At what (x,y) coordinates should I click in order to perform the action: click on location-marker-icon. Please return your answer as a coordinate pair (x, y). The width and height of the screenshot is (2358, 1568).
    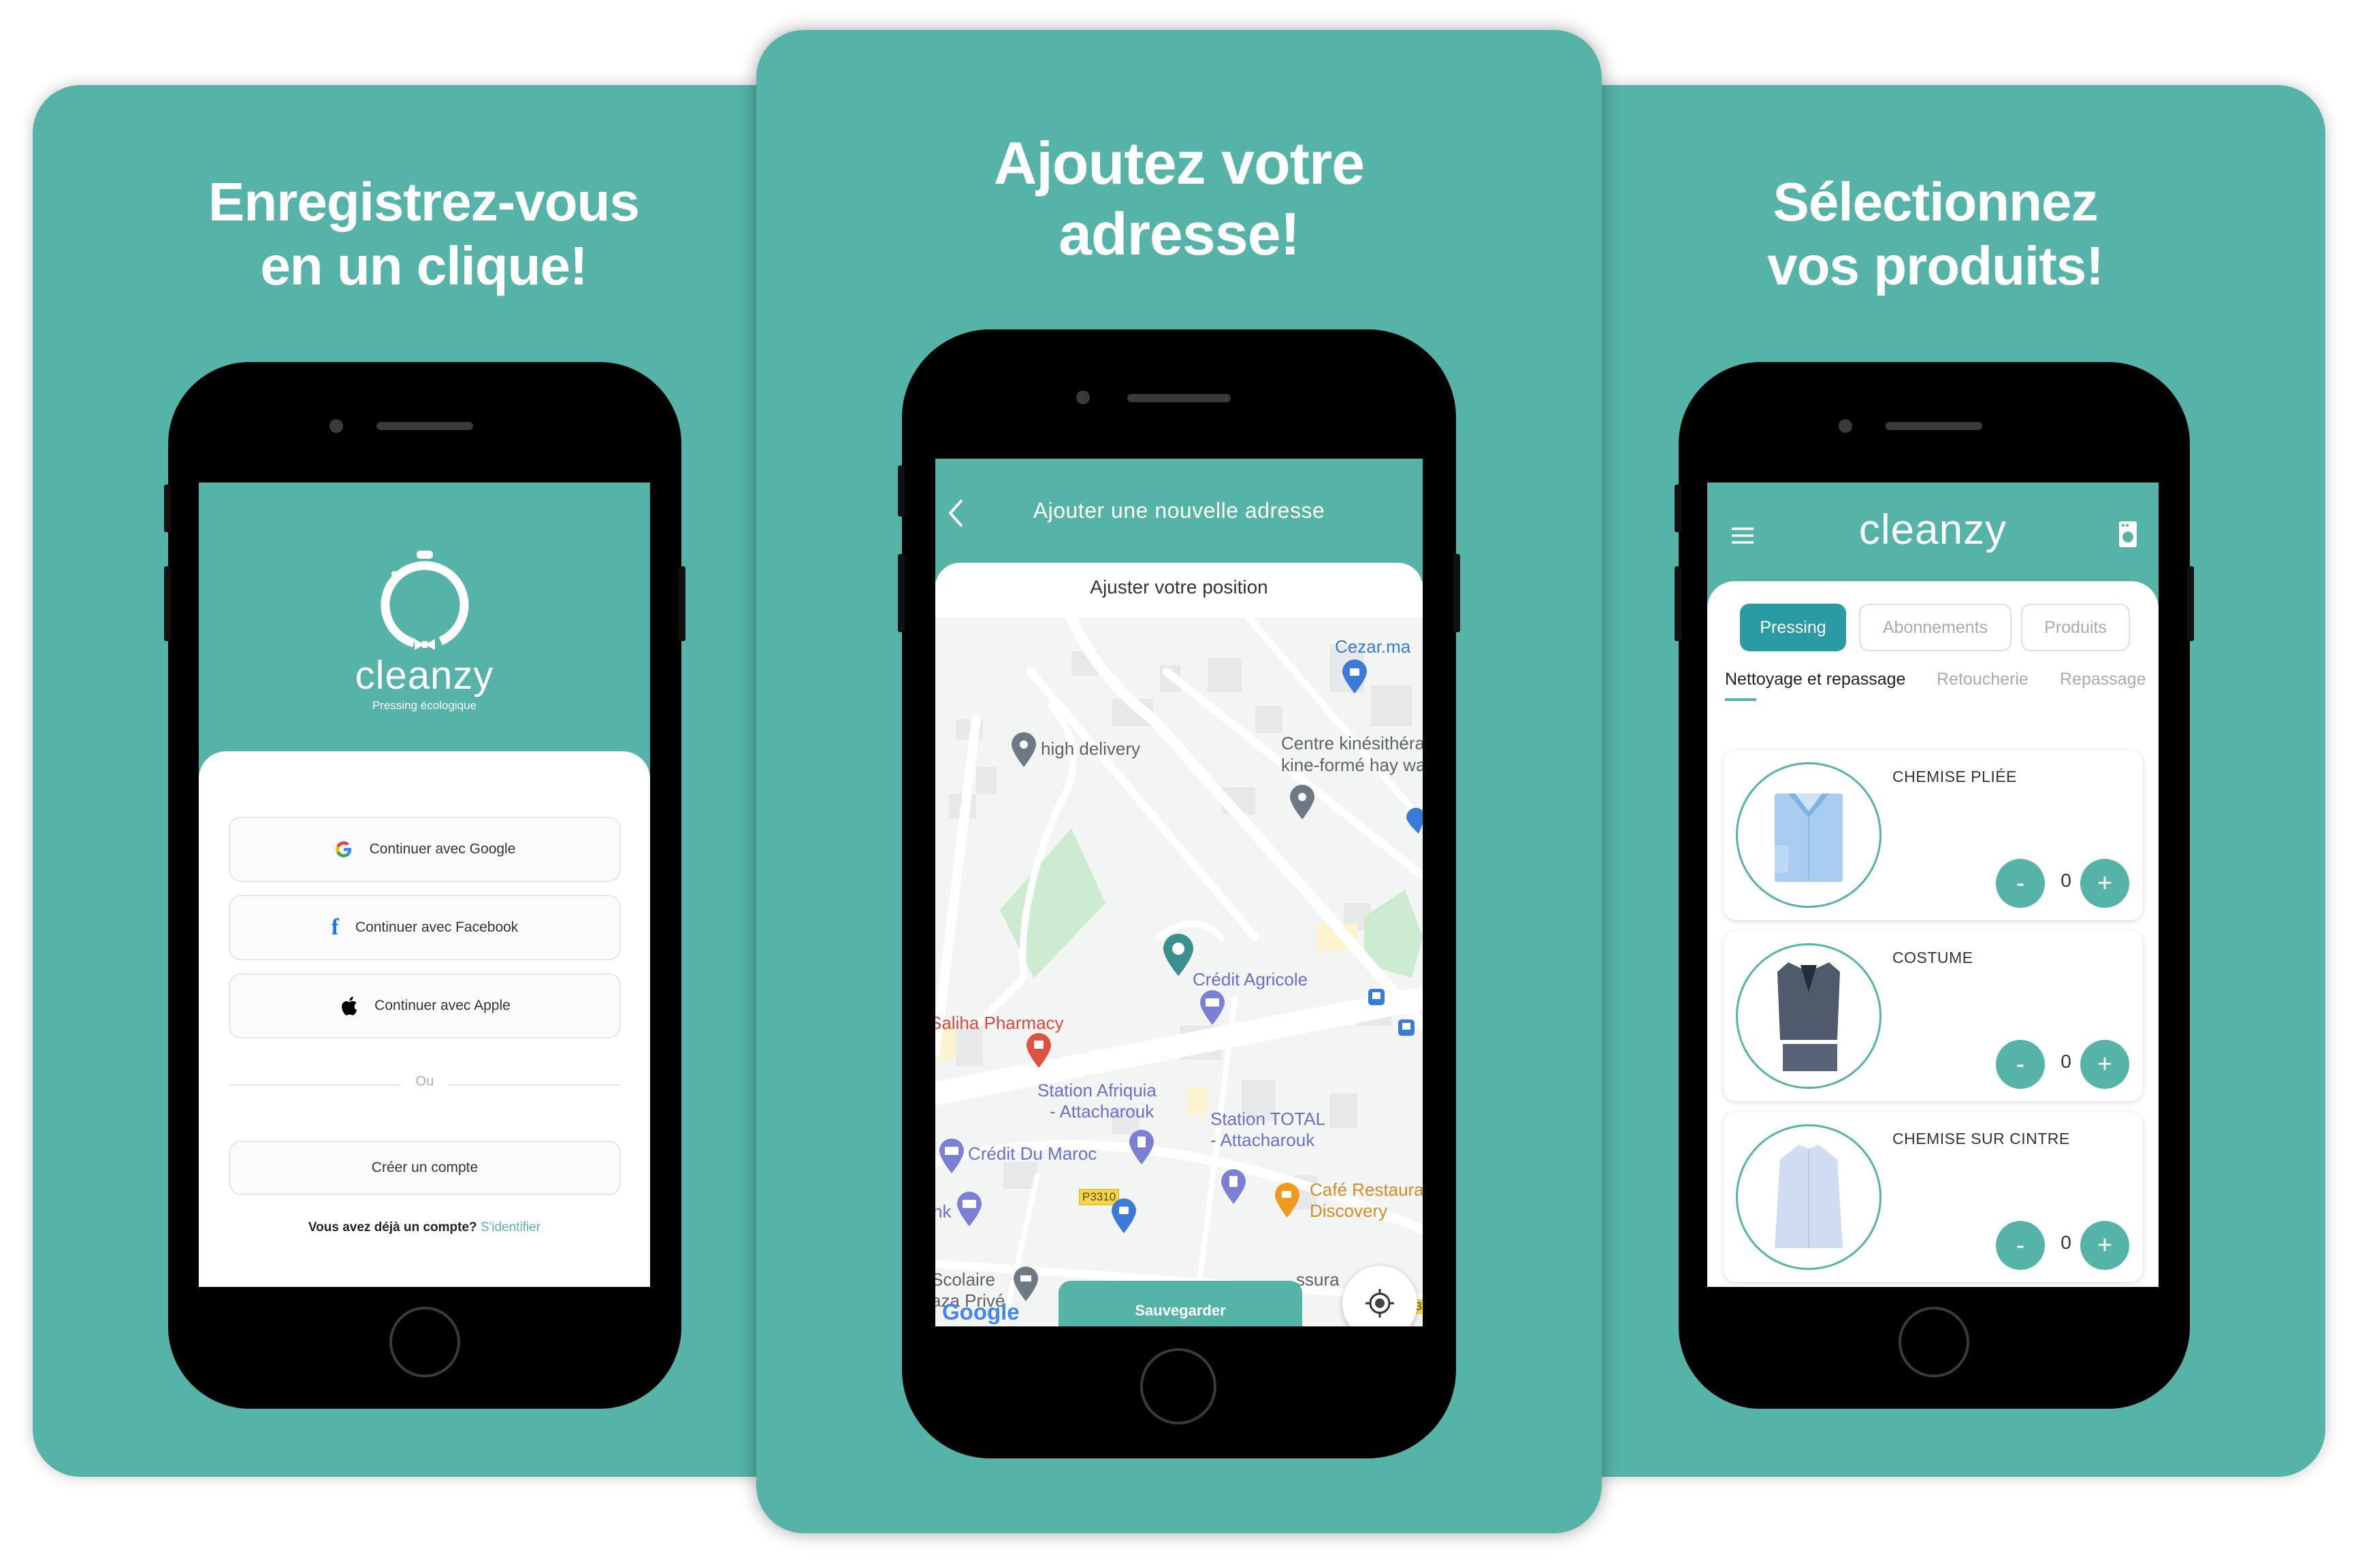
    Looking at the image, I should click on (1178, 955).